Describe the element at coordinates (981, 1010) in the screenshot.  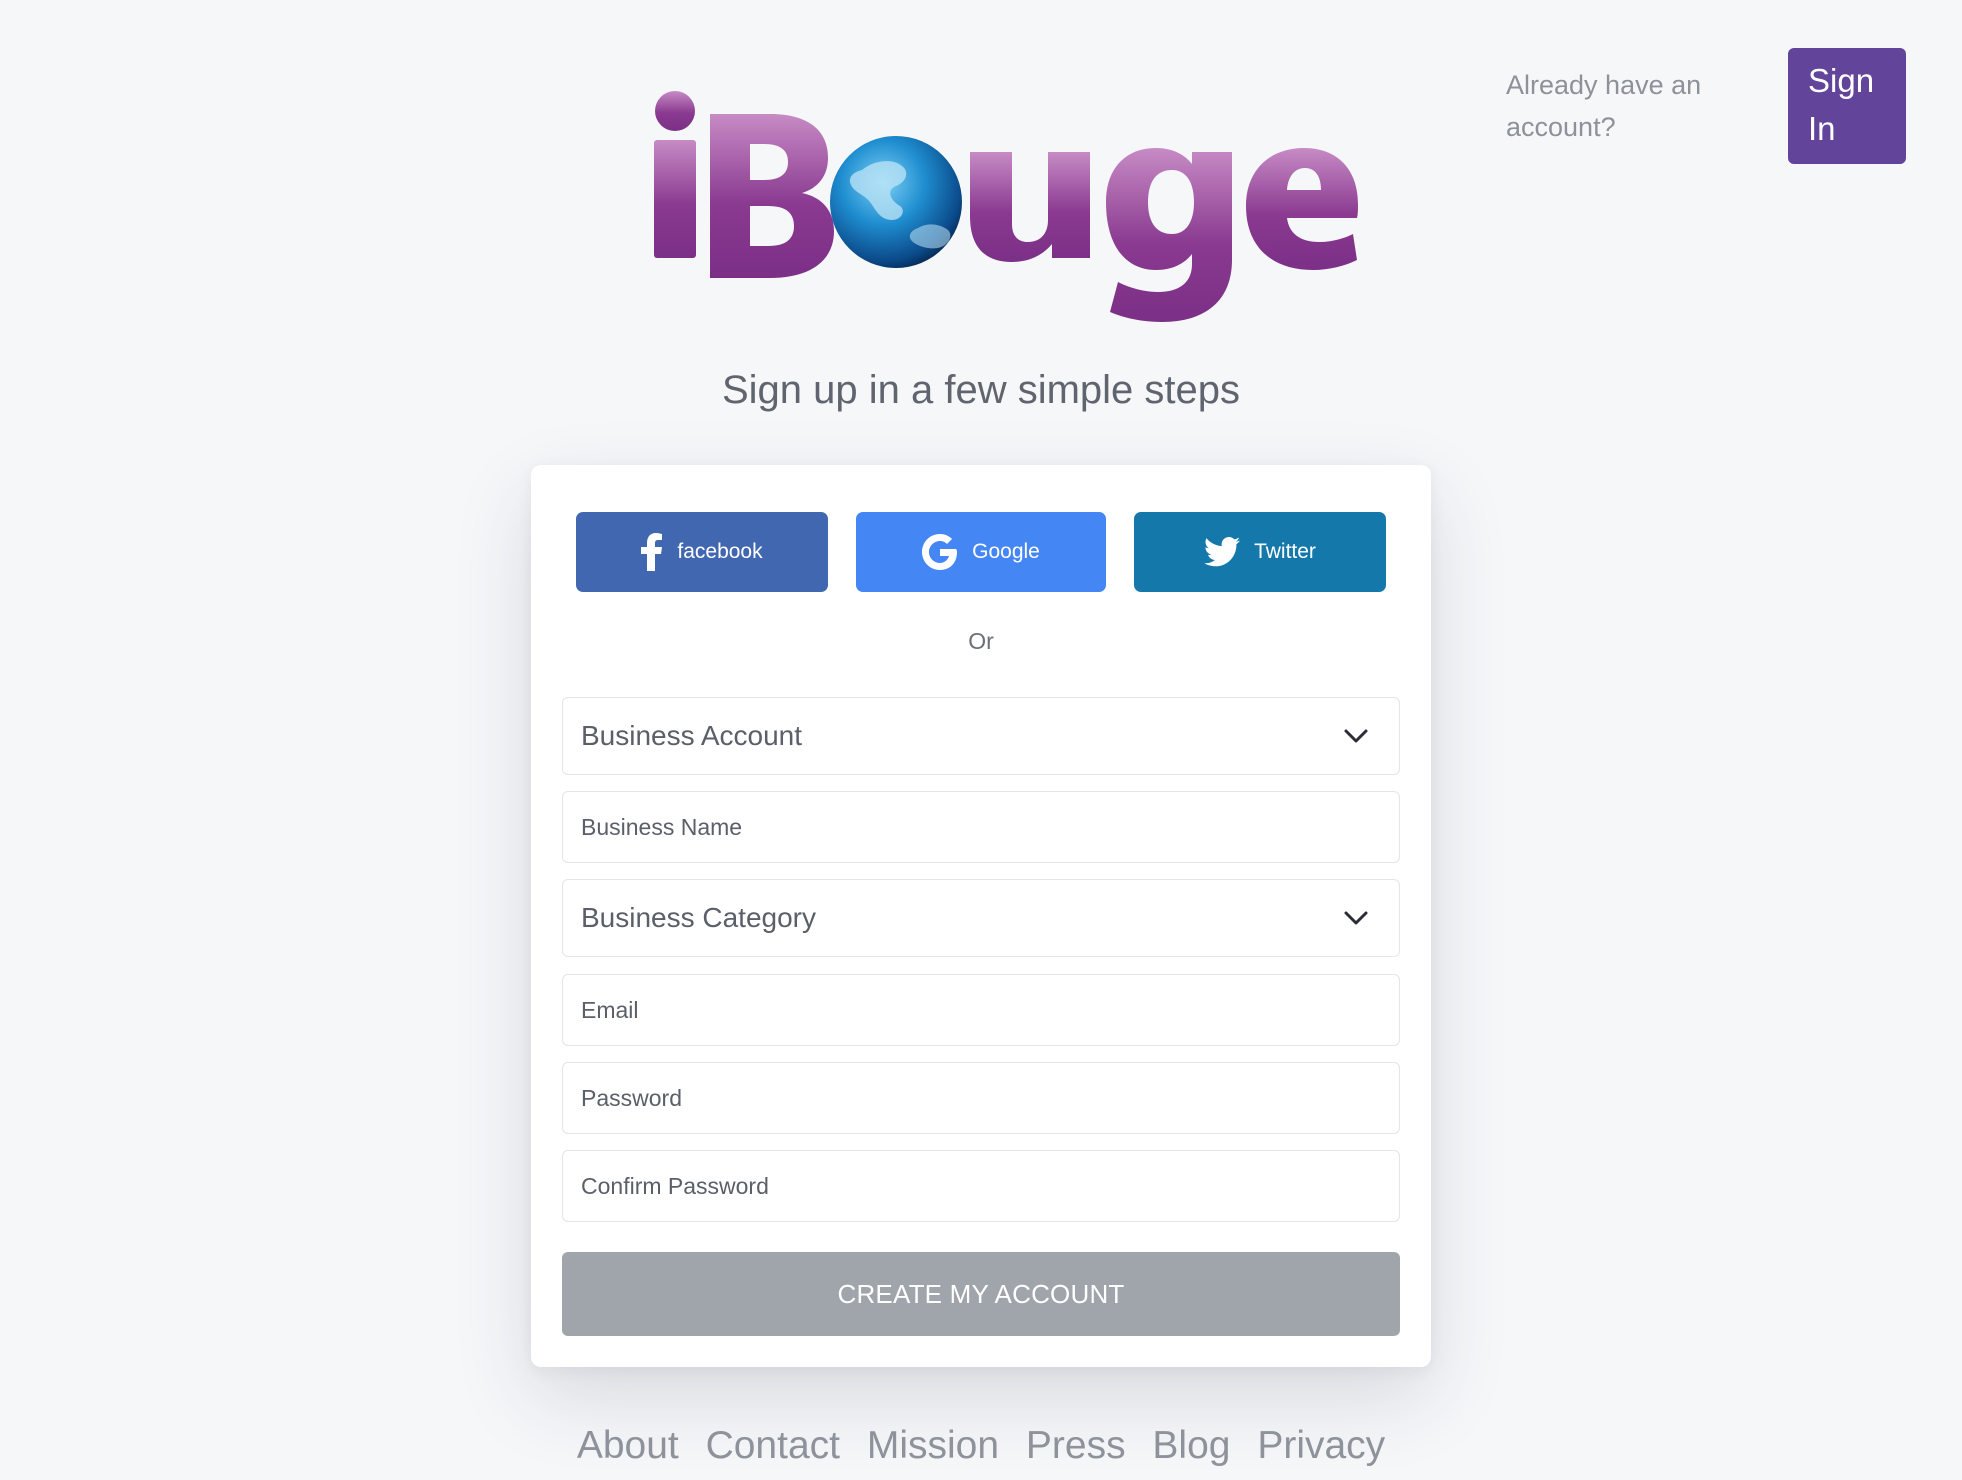
I see `email-input: Email` at that location.